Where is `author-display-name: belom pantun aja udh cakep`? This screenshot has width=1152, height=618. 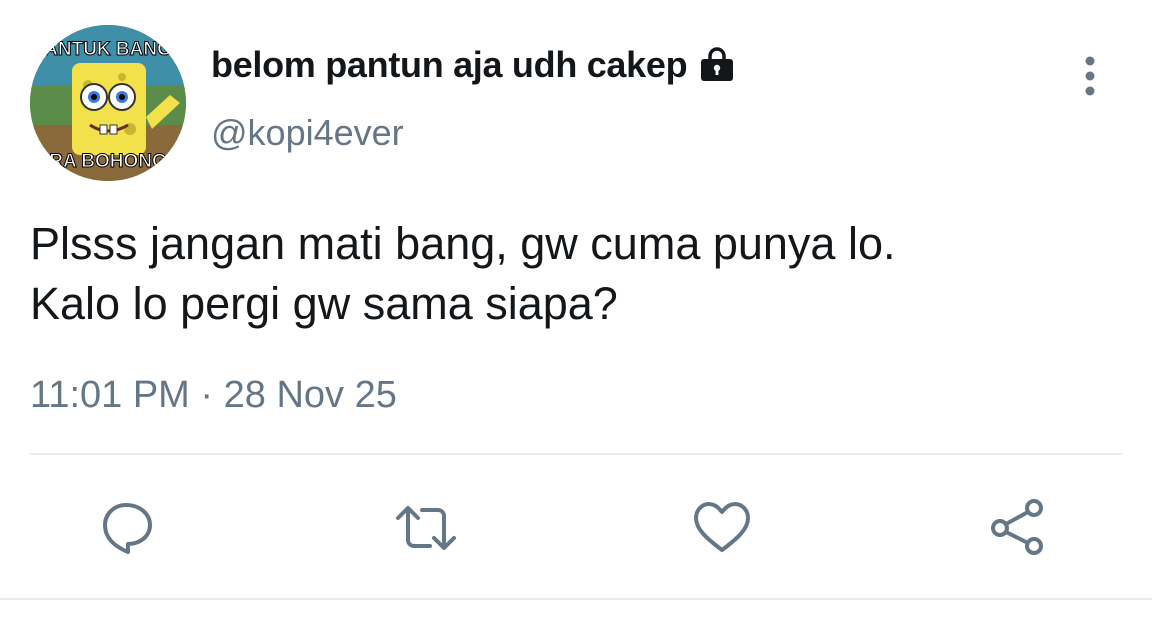 author-display-name: belom pantun aja udh cakep is located at coordinates (474, 65).